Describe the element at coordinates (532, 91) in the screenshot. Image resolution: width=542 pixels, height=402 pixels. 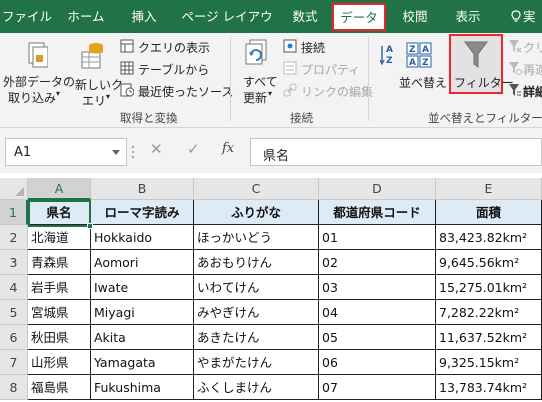
I see `advanced-filter-label: 詳細` at that location.